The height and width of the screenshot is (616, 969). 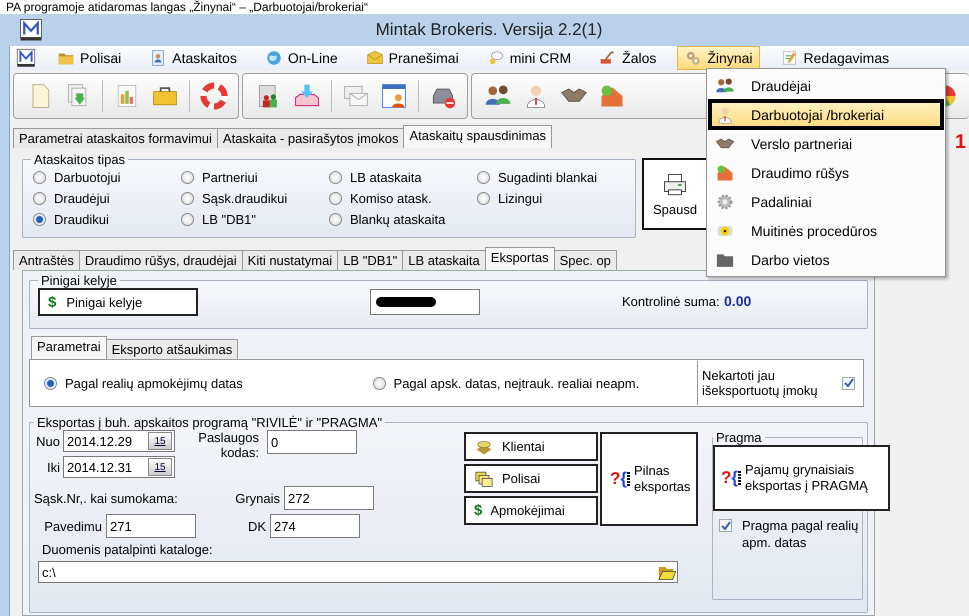 I want to click on menu-item: Padaliniai, so click(x=826, y=201).